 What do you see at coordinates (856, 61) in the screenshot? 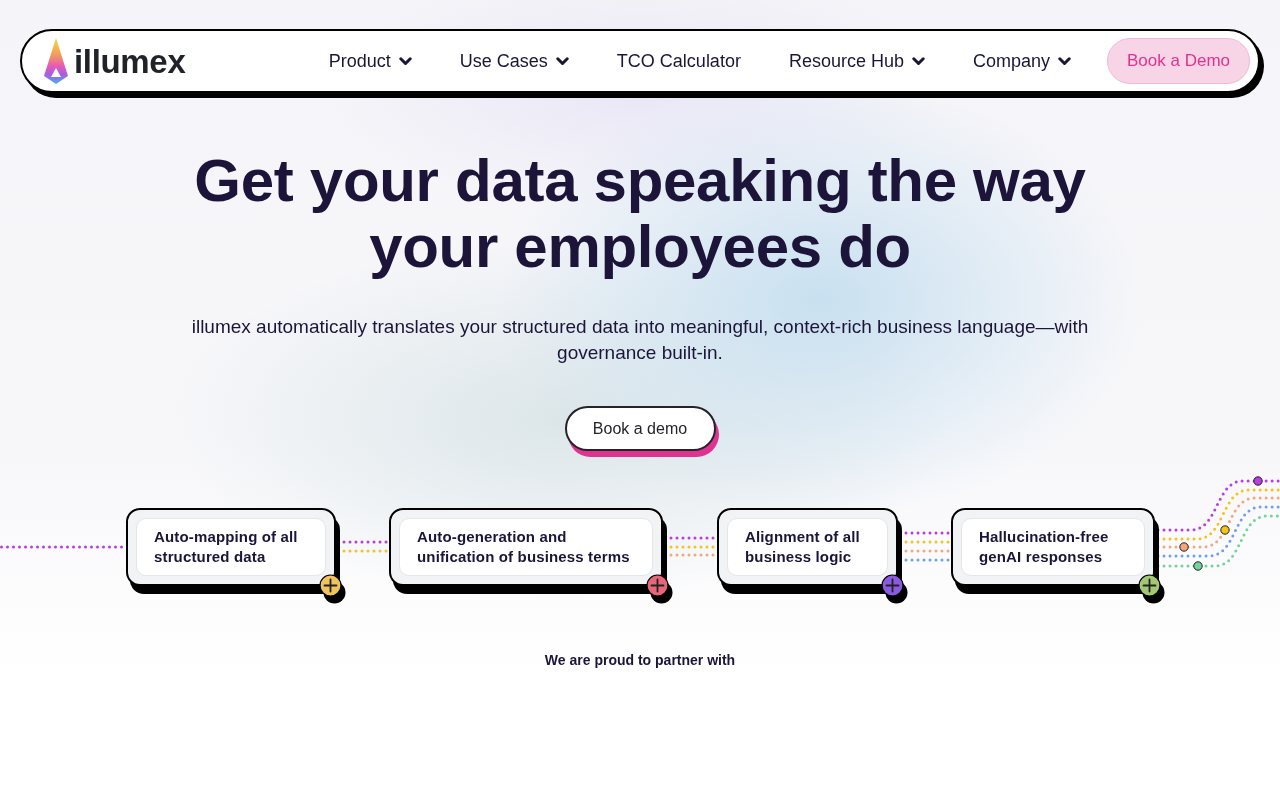
I see `nav-link: Resource Hub` at bounding box center [856, 61].